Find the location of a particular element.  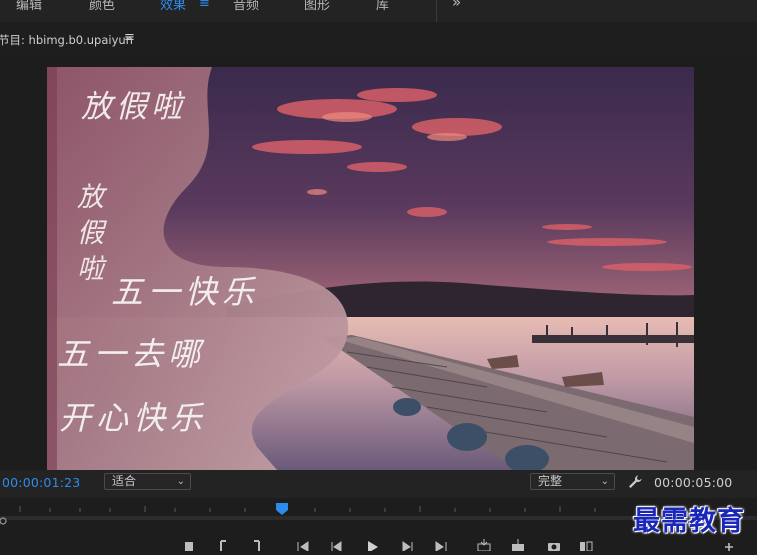

tab-libraries: 库 is located at coordinates (382, 6).